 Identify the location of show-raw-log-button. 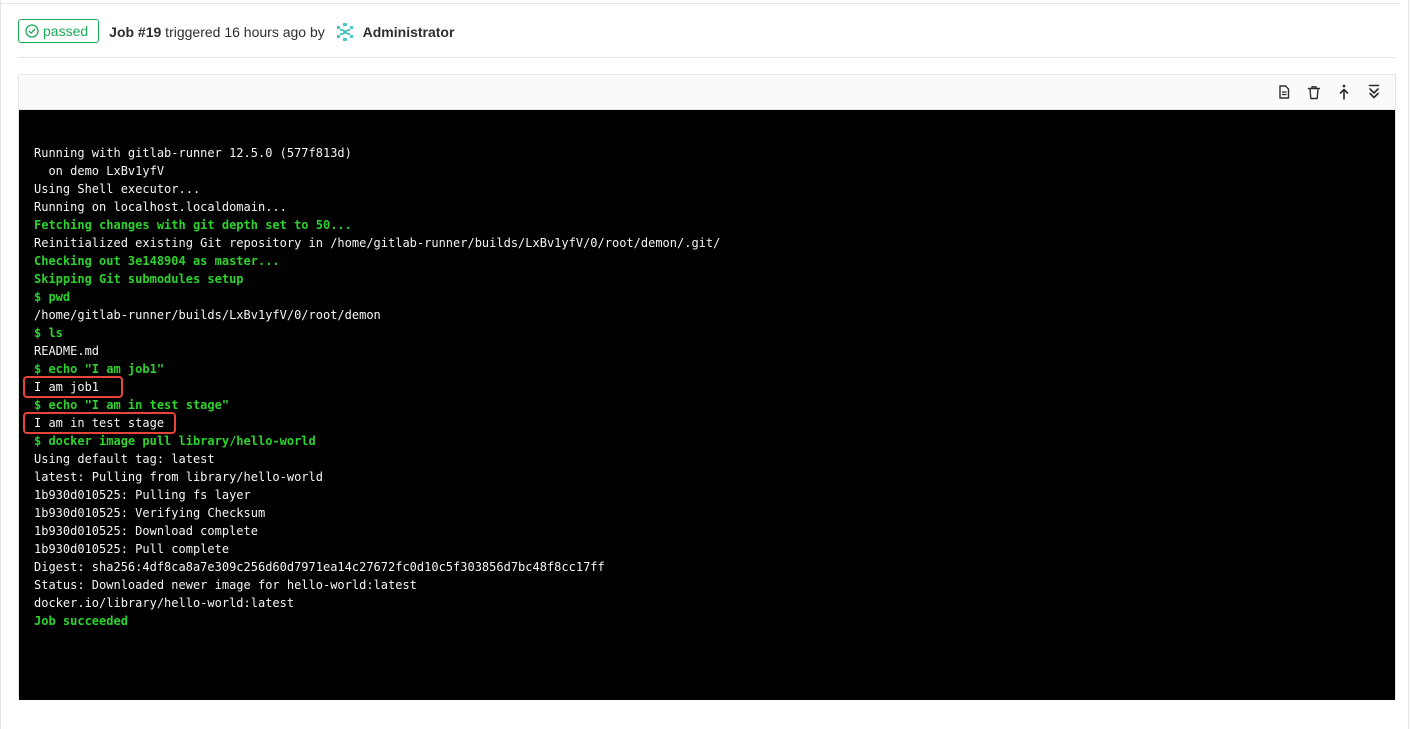
(1284, 92).